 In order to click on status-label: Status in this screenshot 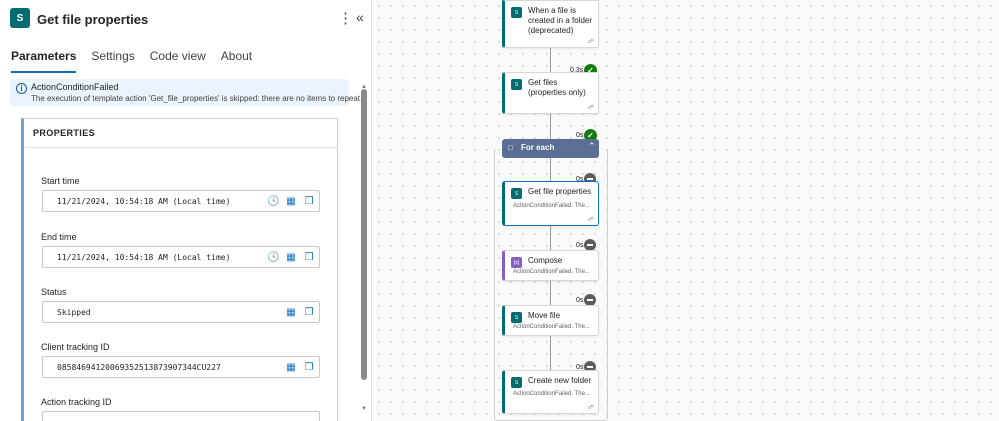, I will do `click(54, 292)`.